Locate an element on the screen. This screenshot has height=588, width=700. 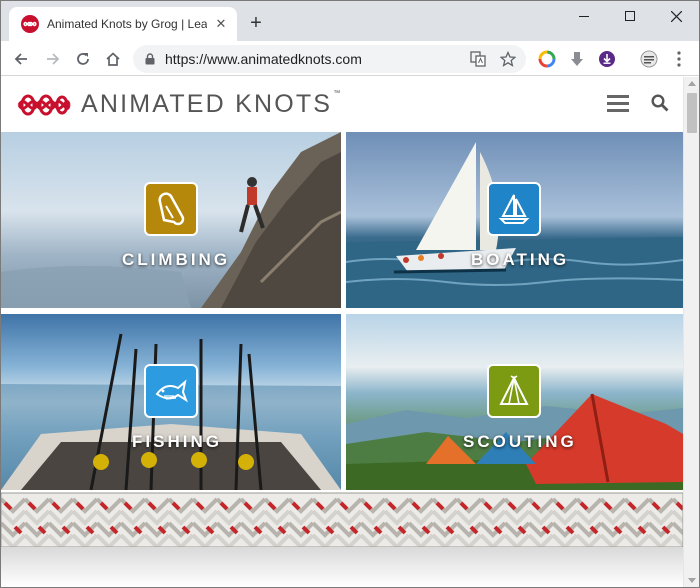
tab-strip: Animated Knots by Grog | Learn ✕ + is located at coordinates (350, 21).